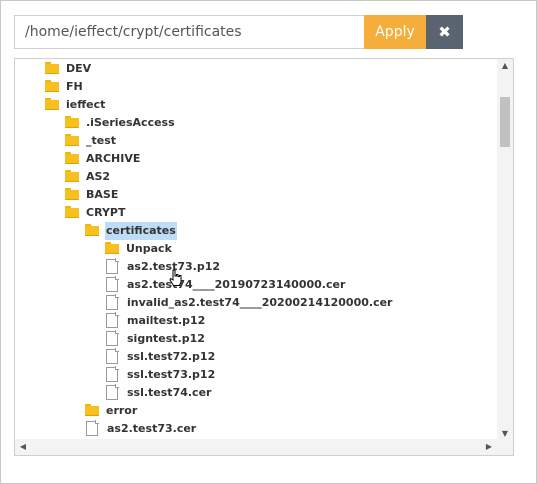 This screenshot has height=484, width=537. I want to click on tree-node-label: _test, so click(101, 140).